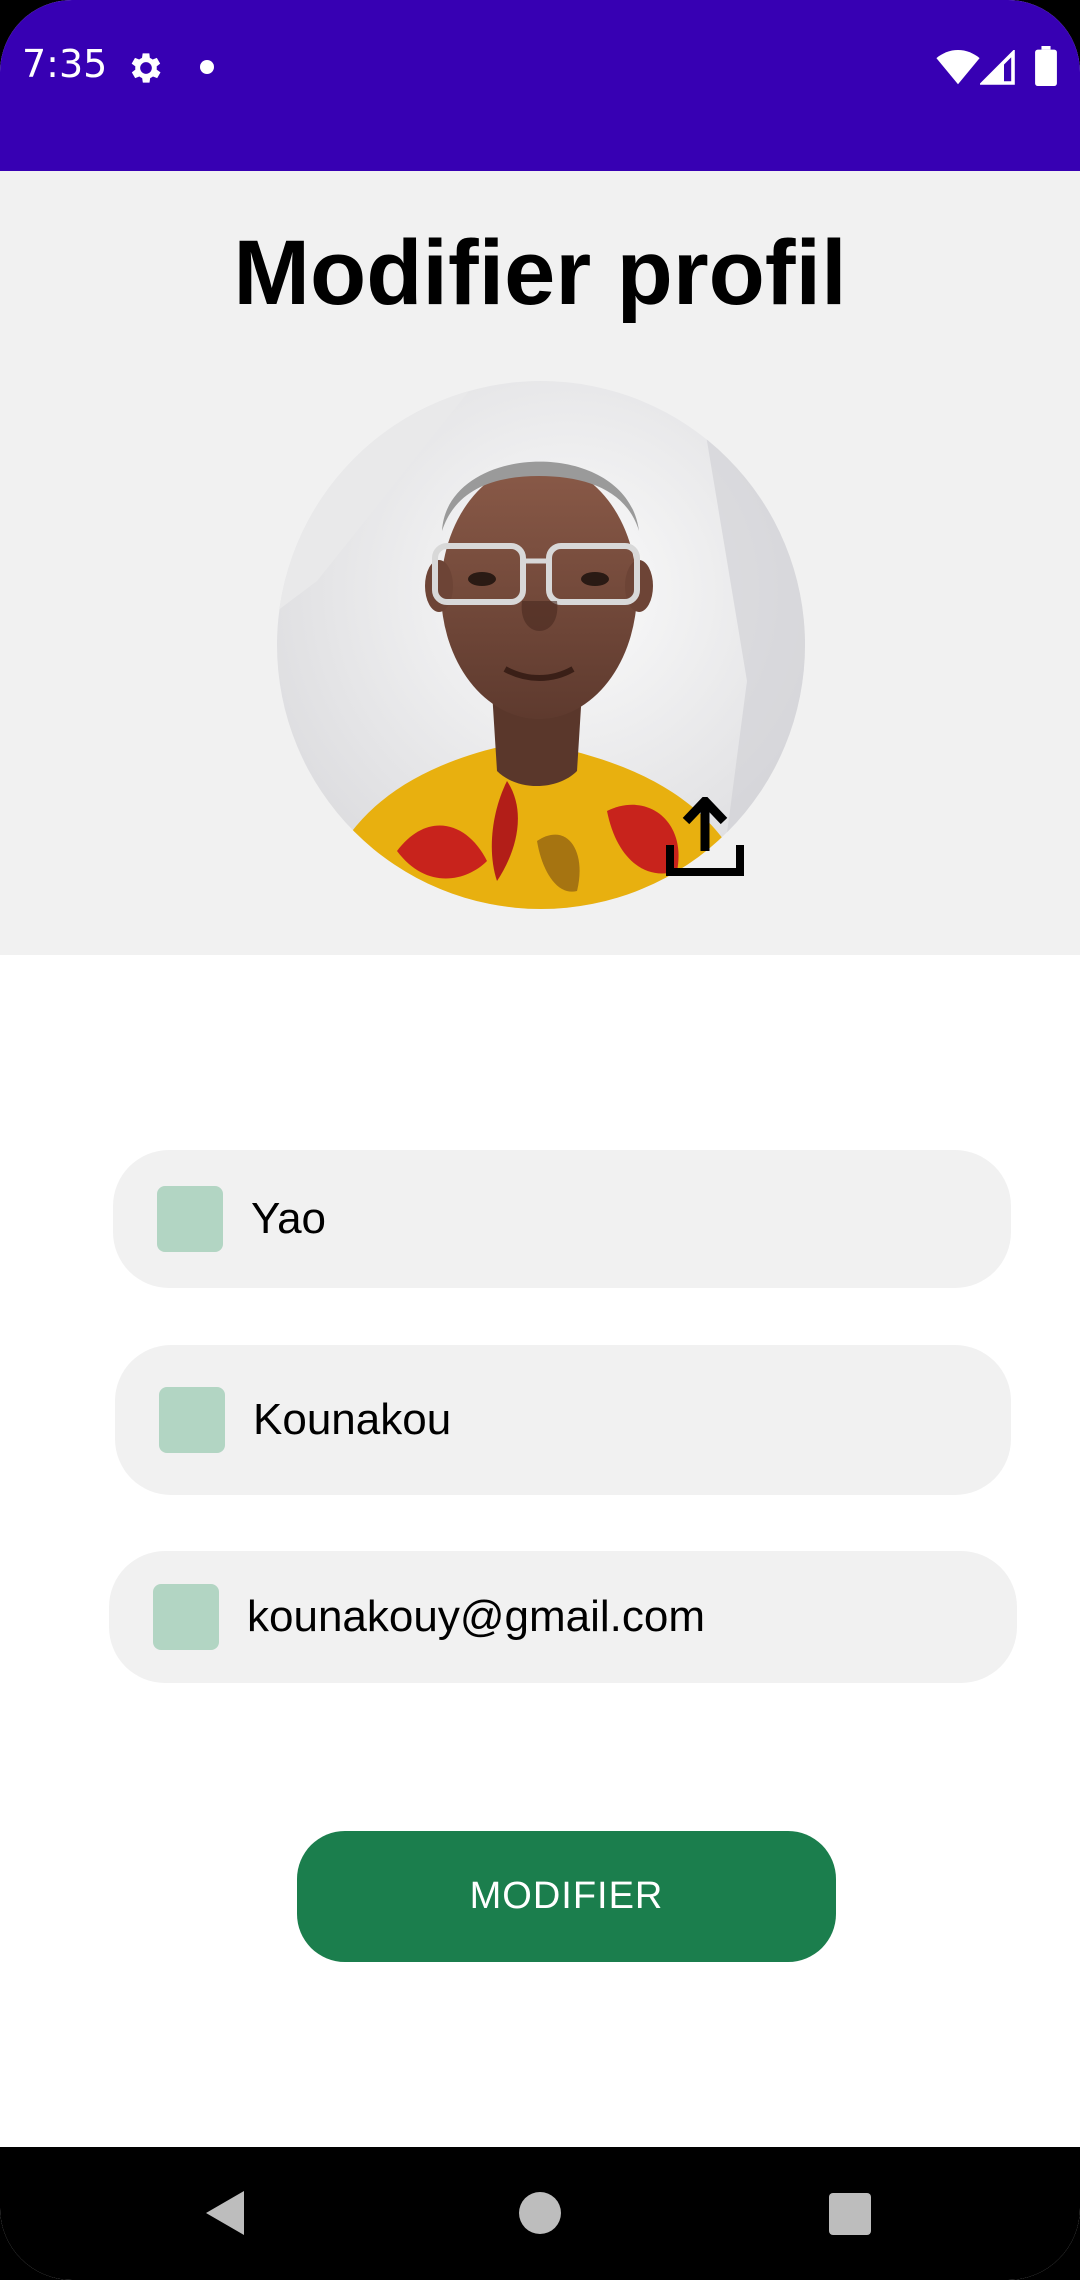  I want to click on last-name-field, so click(563, 1420).